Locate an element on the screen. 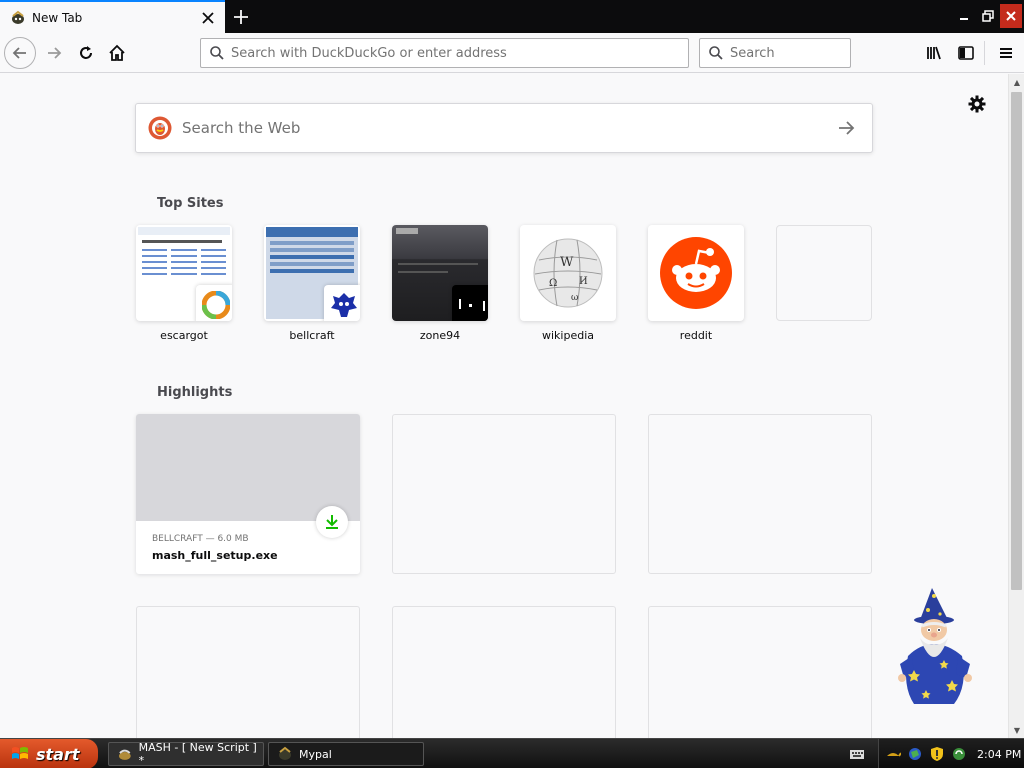 The width and height of the screenshot is (1024, 768). top-site-wikipedia: W Ω И ω wikipedia is located at coordinates (568, 283).